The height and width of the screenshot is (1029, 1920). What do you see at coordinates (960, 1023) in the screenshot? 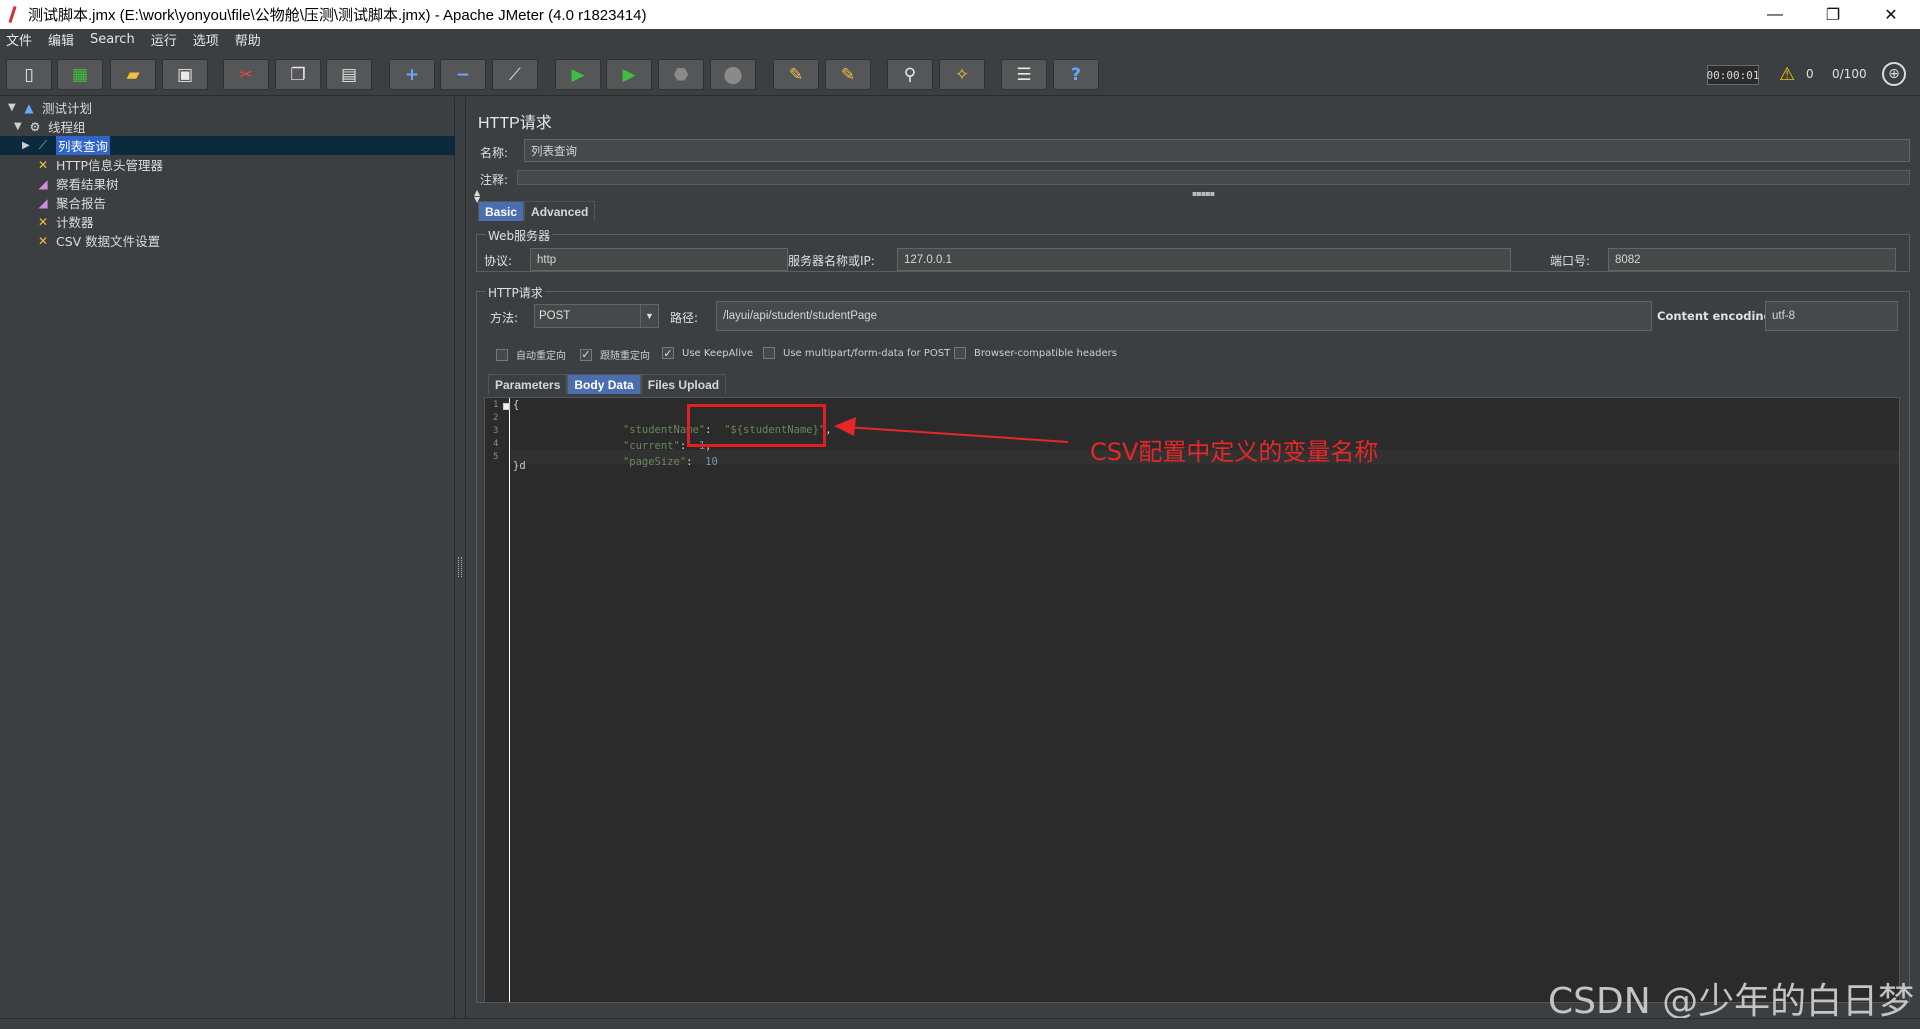
I see `status-bar` at bounding box center [960, 1023].